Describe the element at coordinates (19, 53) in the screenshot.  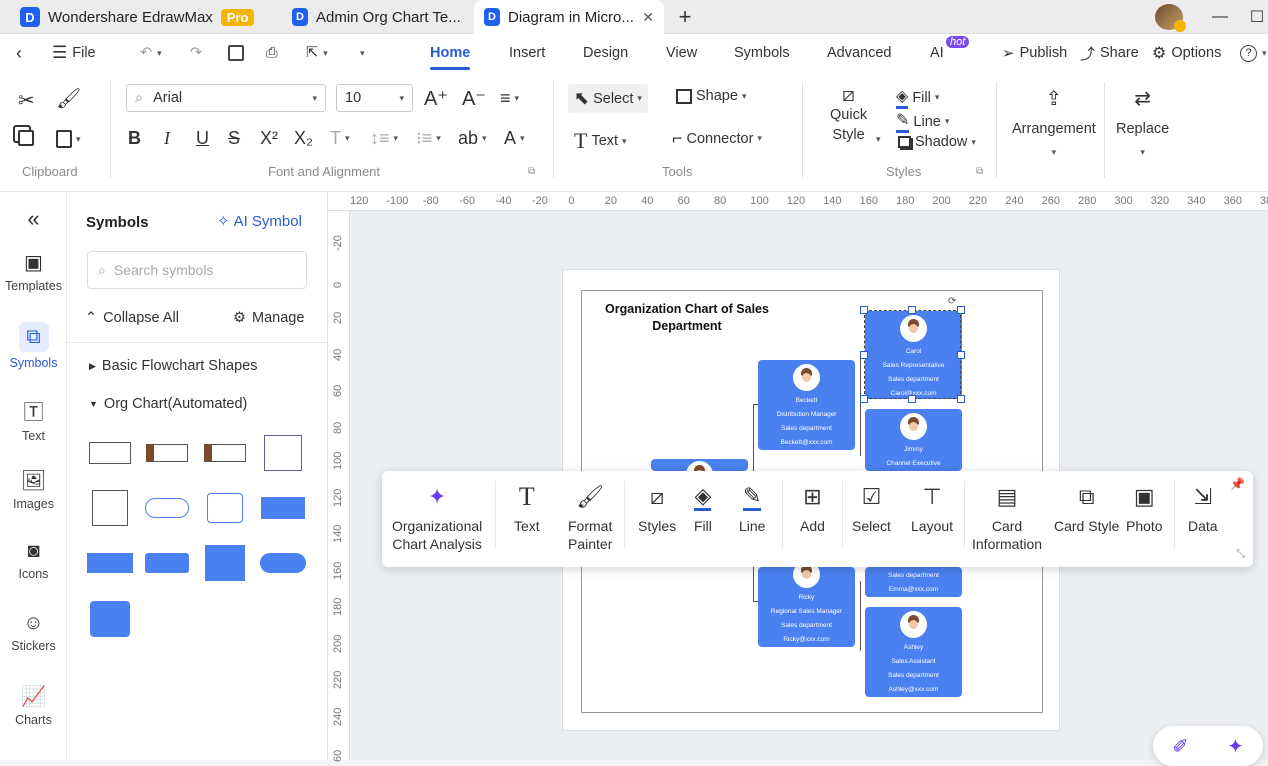
I see `back-icon: ‹` at that location.